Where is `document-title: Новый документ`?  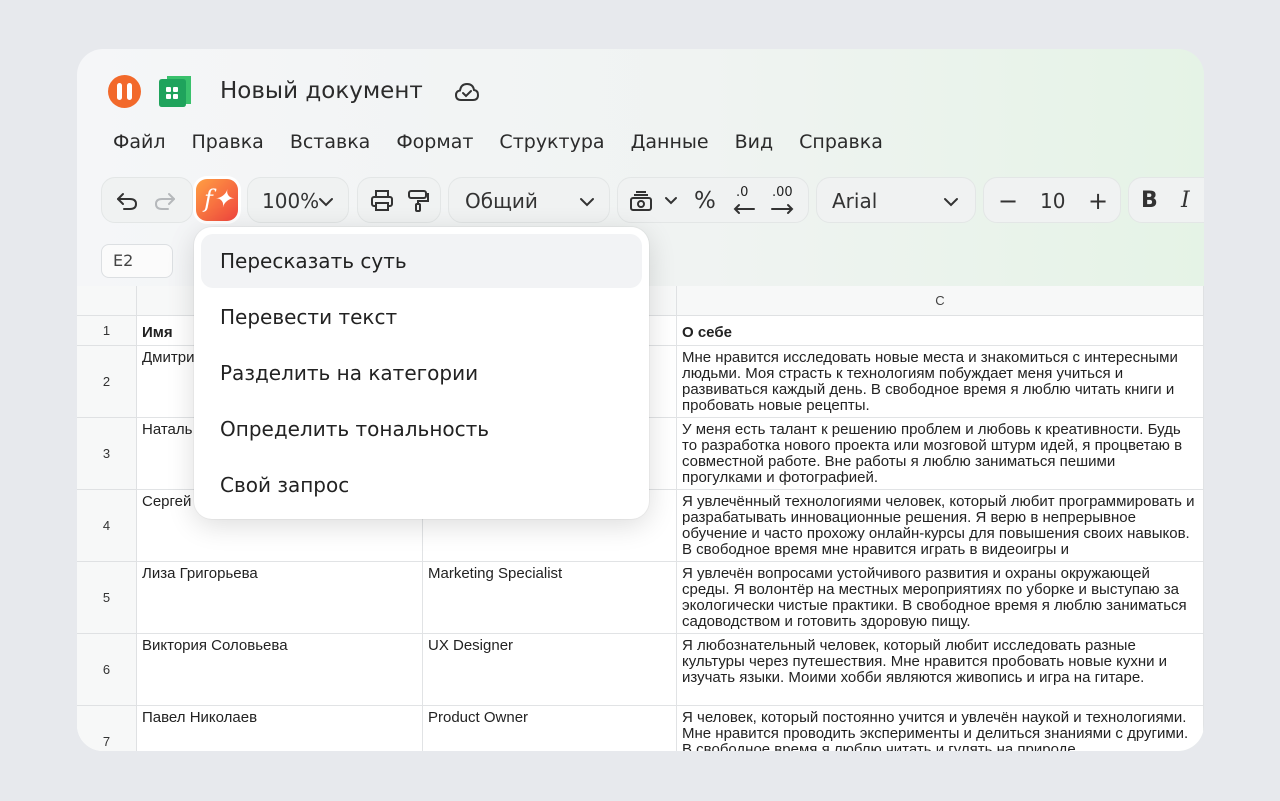
document-title: Новый документ is located at coordinates (321, 91).